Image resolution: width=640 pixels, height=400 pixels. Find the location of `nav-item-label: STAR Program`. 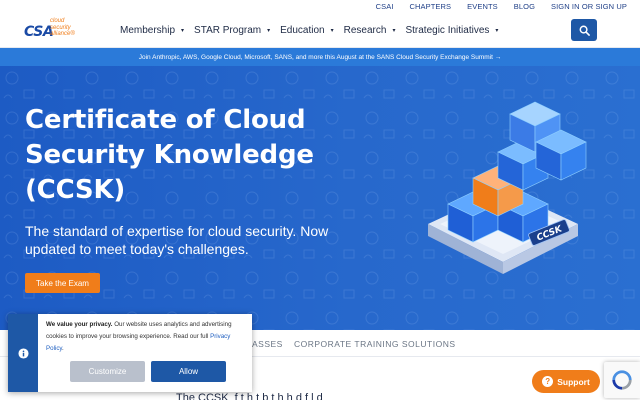

nav-item-label: STAR Program is located at coordinates (228, 30).